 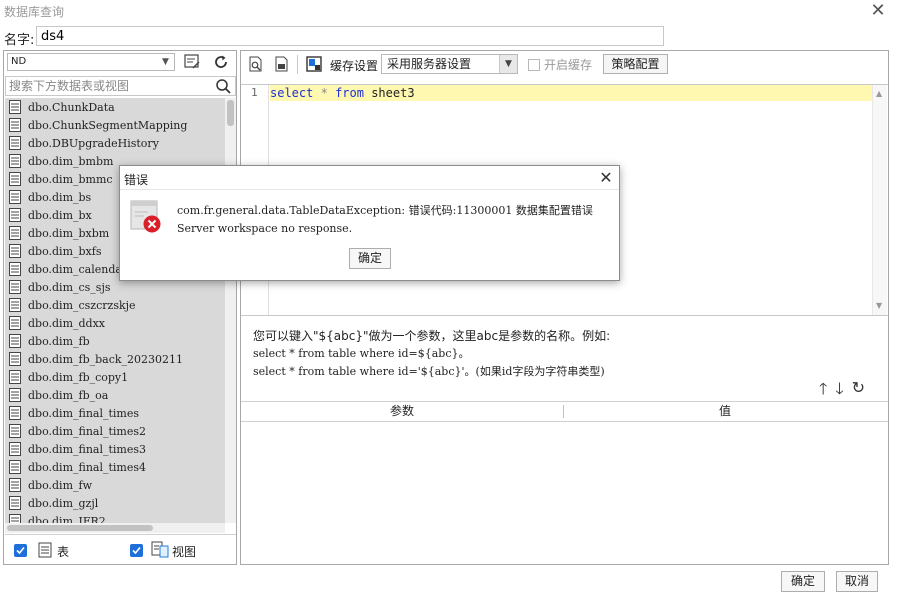 What do you see at coordinates (93, 143) in the screenshot?
I see `table-name: dbo.DBUpgradeHistory` at bounding box center [93, 143].